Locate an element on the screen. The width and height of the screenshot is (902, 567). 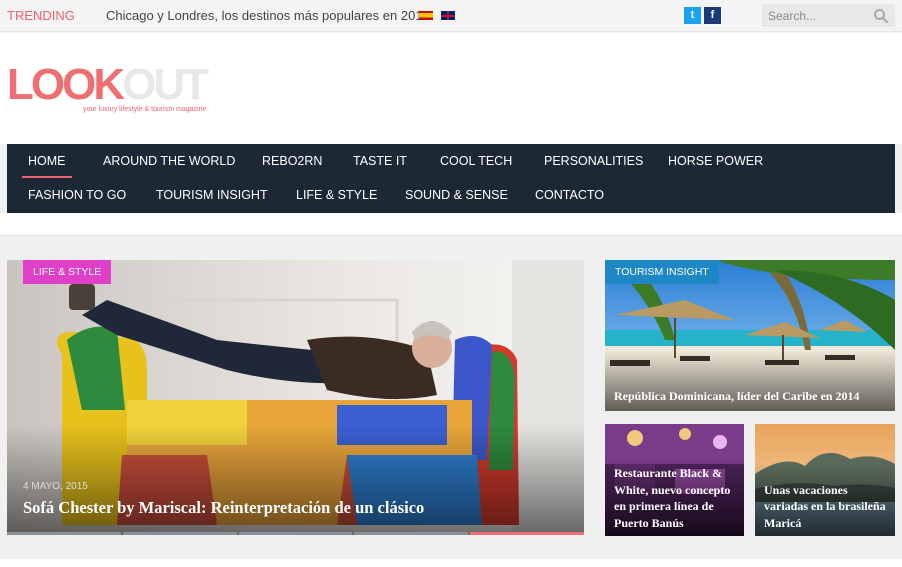
english-flag-icon is located at coordinates (448, 15).